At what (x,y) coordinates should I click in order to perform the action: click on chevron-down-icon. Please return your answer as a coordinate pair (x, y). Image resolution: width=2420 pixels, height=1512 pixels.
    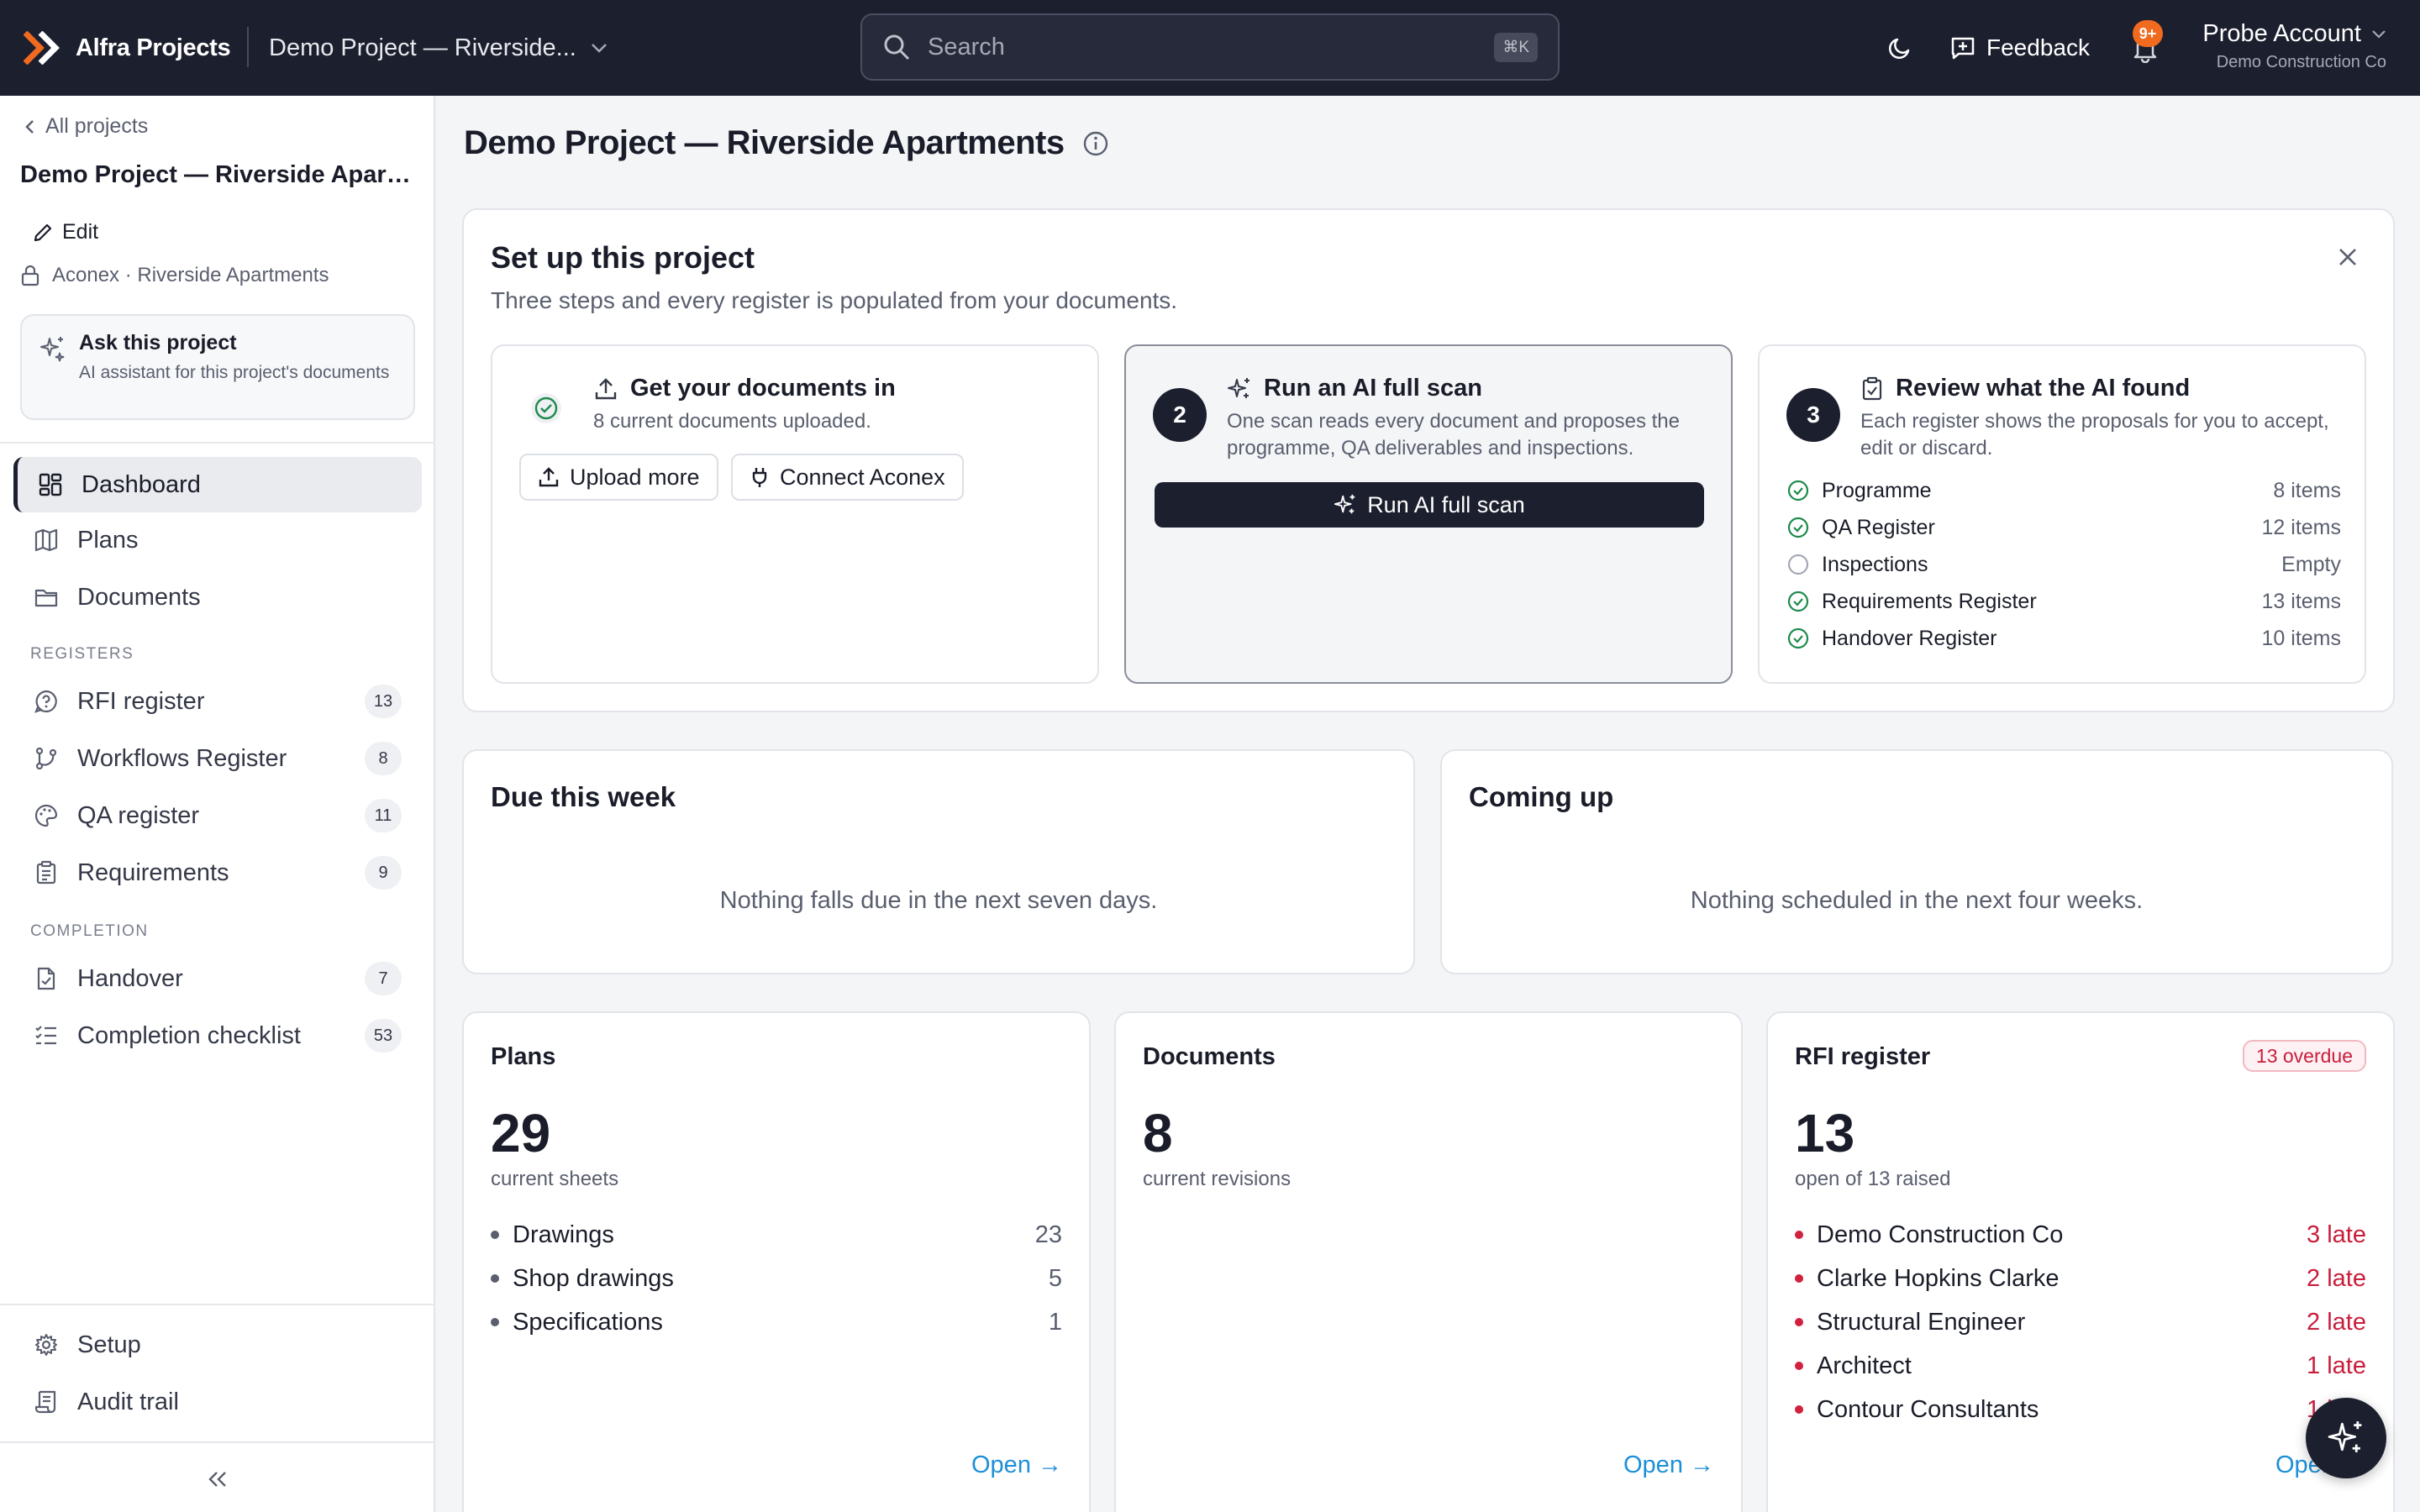
    Looking at the image, I should click on (599, 48).